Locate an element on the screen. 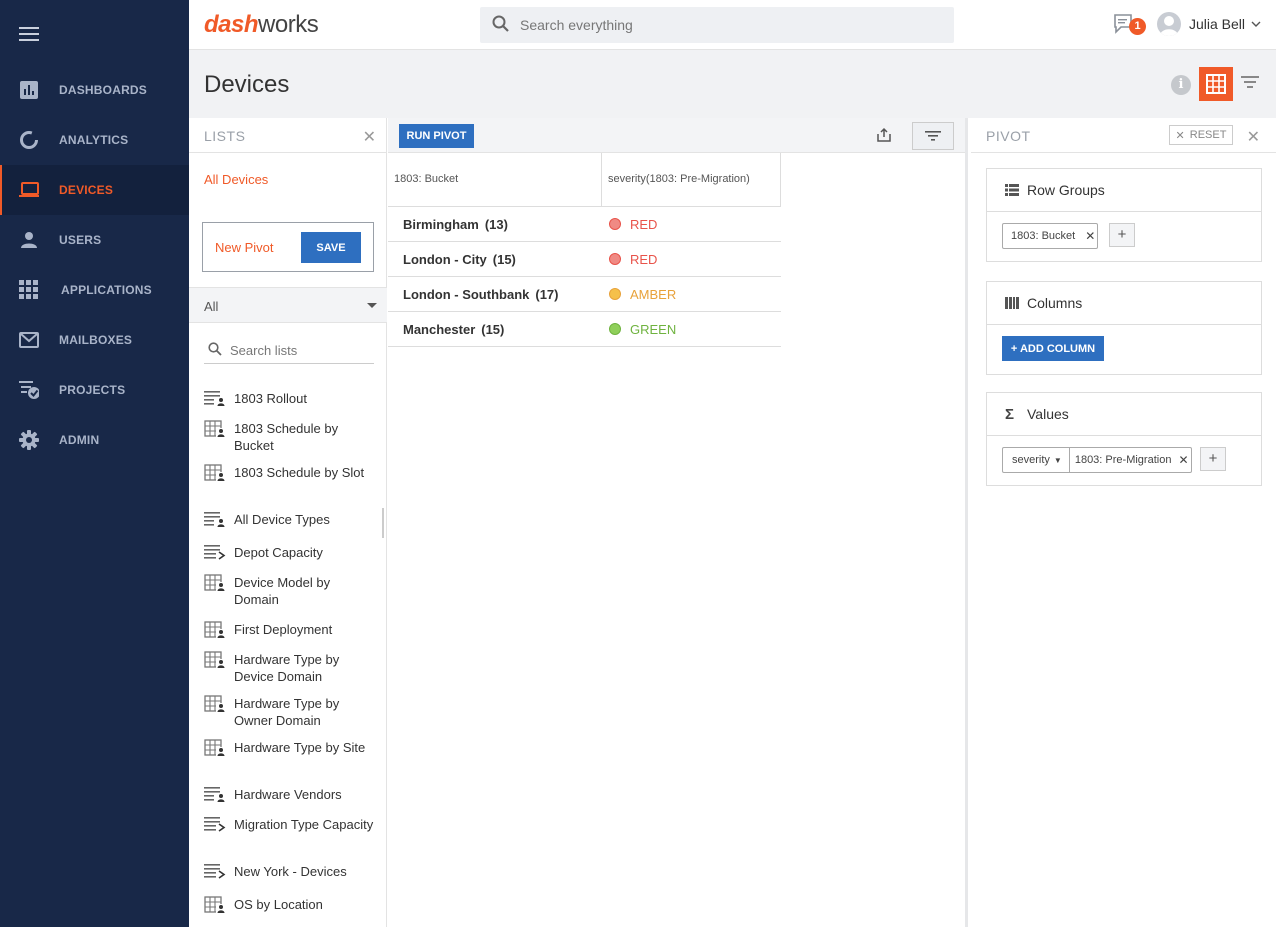  list-item: New York - Devices is located at coordinates (289, 872).